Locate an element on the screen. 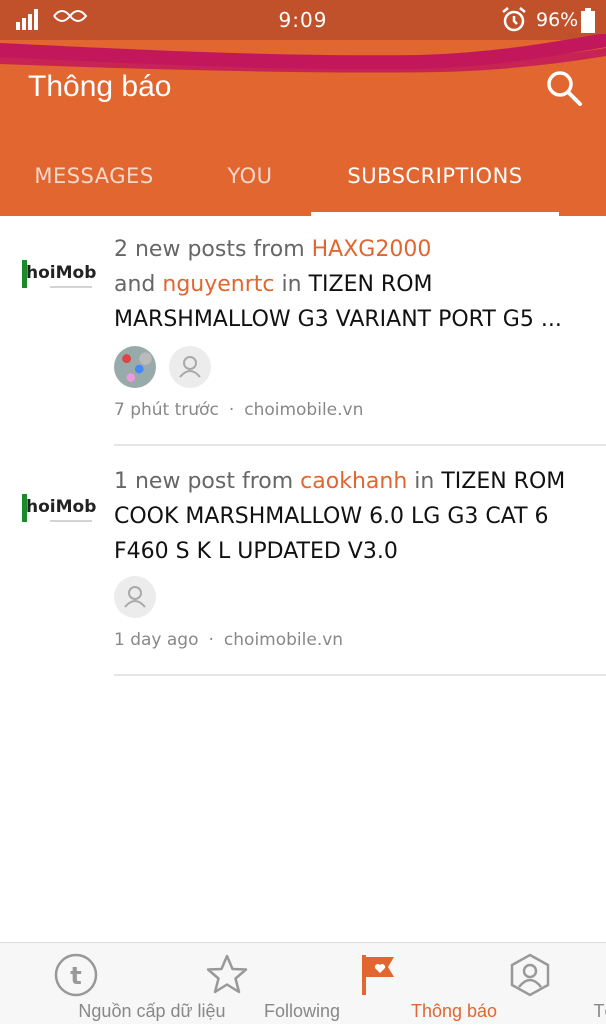 Image resolution: width=606 pixels, height=1025 pixels. notification-meta: 1 day ago · choimobile.vn is located at coordinates (228, 640).